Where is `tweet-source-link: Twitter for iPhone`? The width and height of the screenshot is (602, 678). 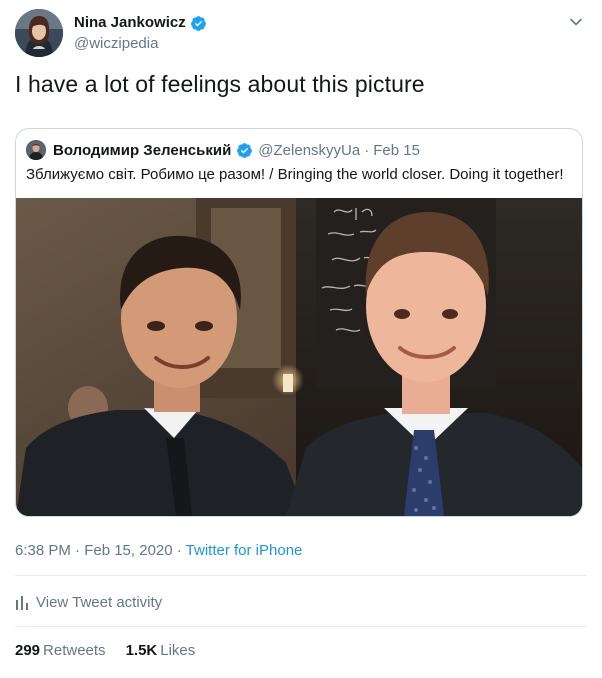 tweet-source-link: Twitter for iPhone is located at coordinates (244, 550).